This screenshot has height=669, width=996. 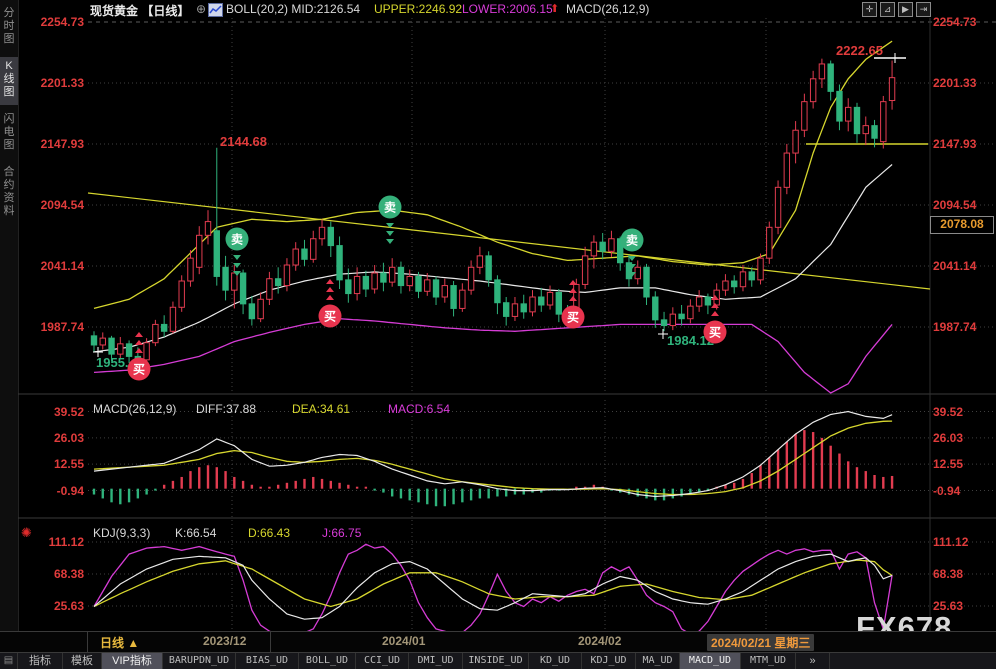 I want to click on kdj-d-value: D:66.43, so click(x=269, y=533).